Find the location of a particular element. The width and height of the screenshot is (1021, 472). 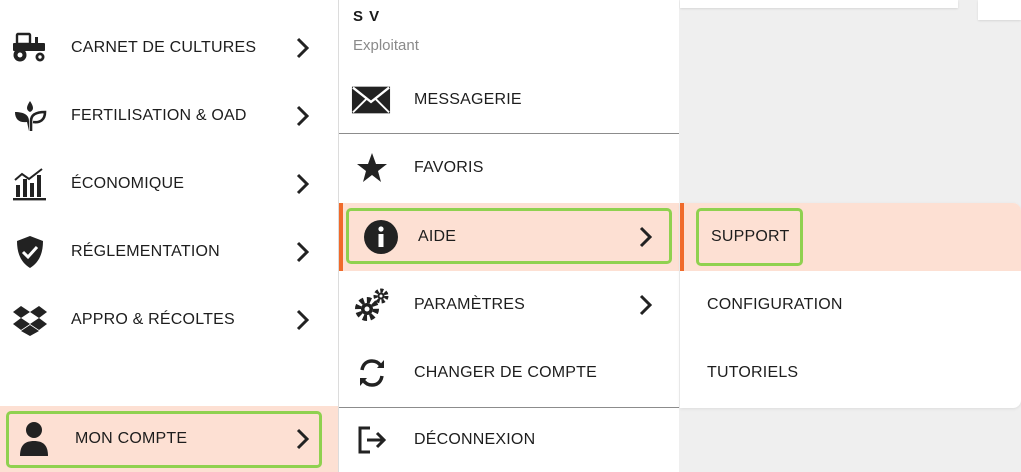

menu-item-messagerie: MESSAGERIE is located at coordinates (509, 100).